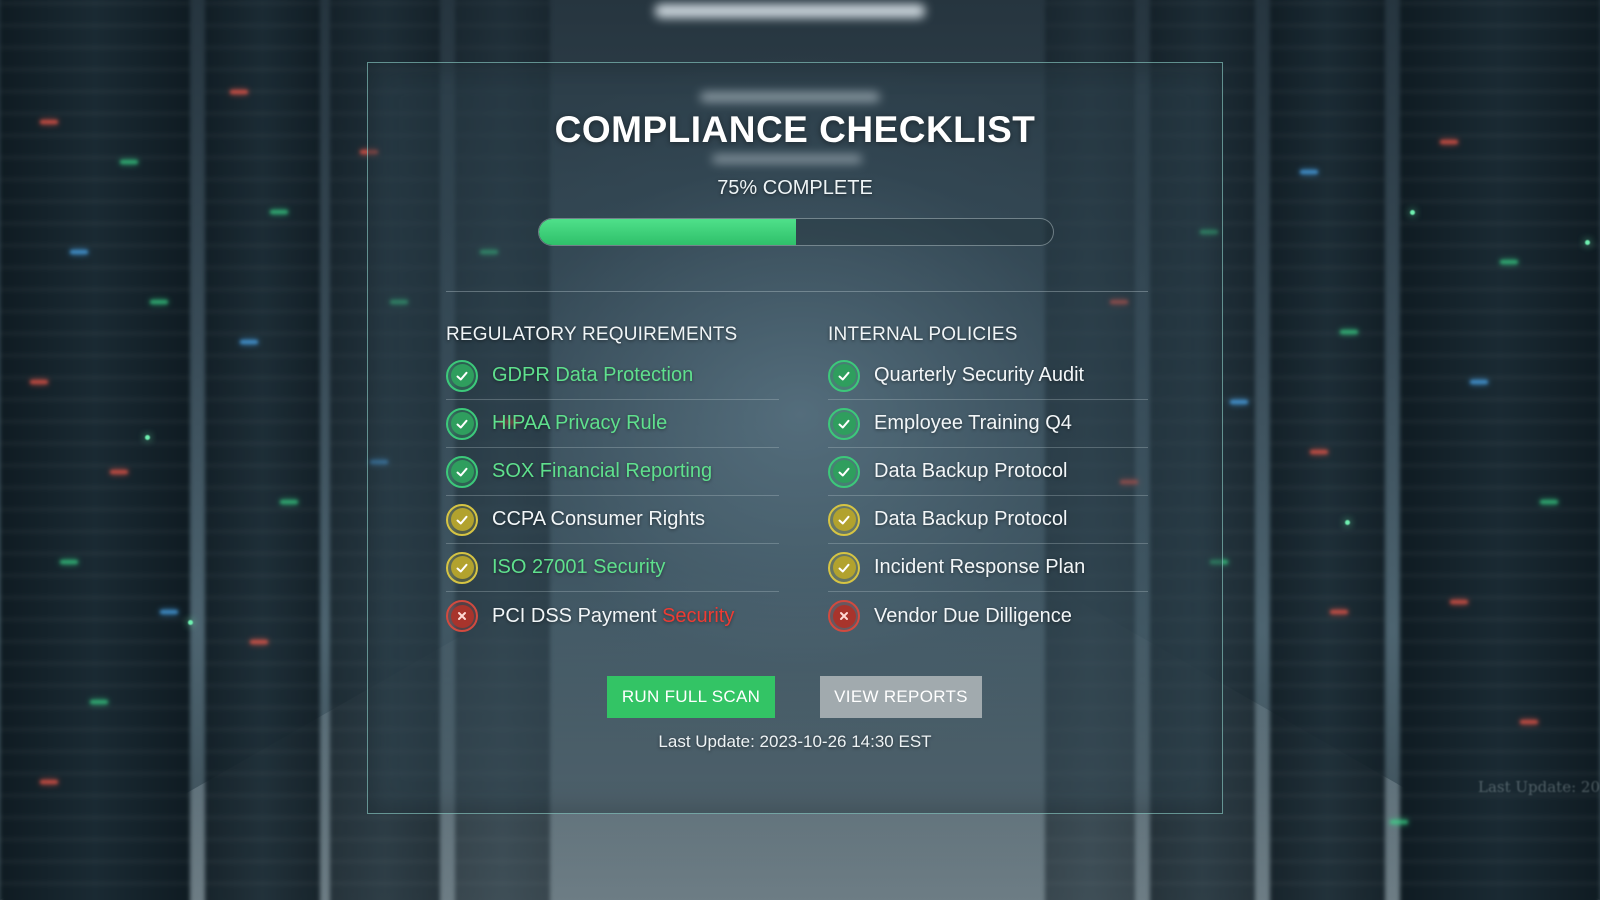 The image size is (1600, 900). Describe the element at coordinates (698, 615) in the screenshot. I see `checklist-item-label-alert: Security` at that location.